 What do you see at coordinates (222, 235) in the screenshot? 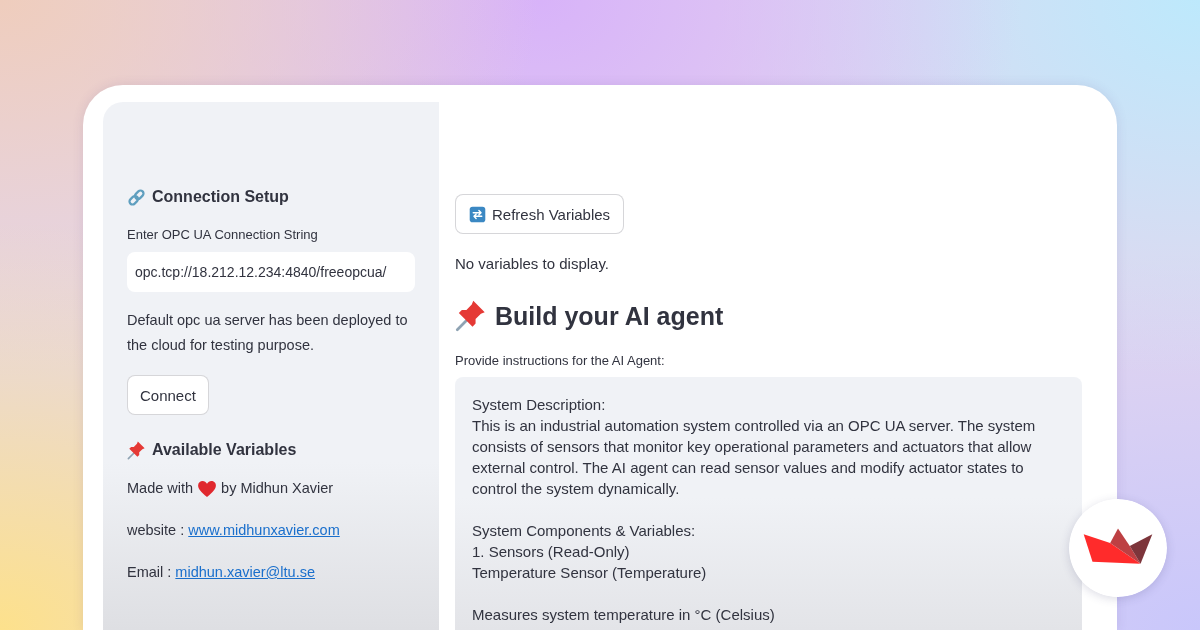
I see `field-label: Enter OPC UA Connection String` at bounding box center [222, 235].